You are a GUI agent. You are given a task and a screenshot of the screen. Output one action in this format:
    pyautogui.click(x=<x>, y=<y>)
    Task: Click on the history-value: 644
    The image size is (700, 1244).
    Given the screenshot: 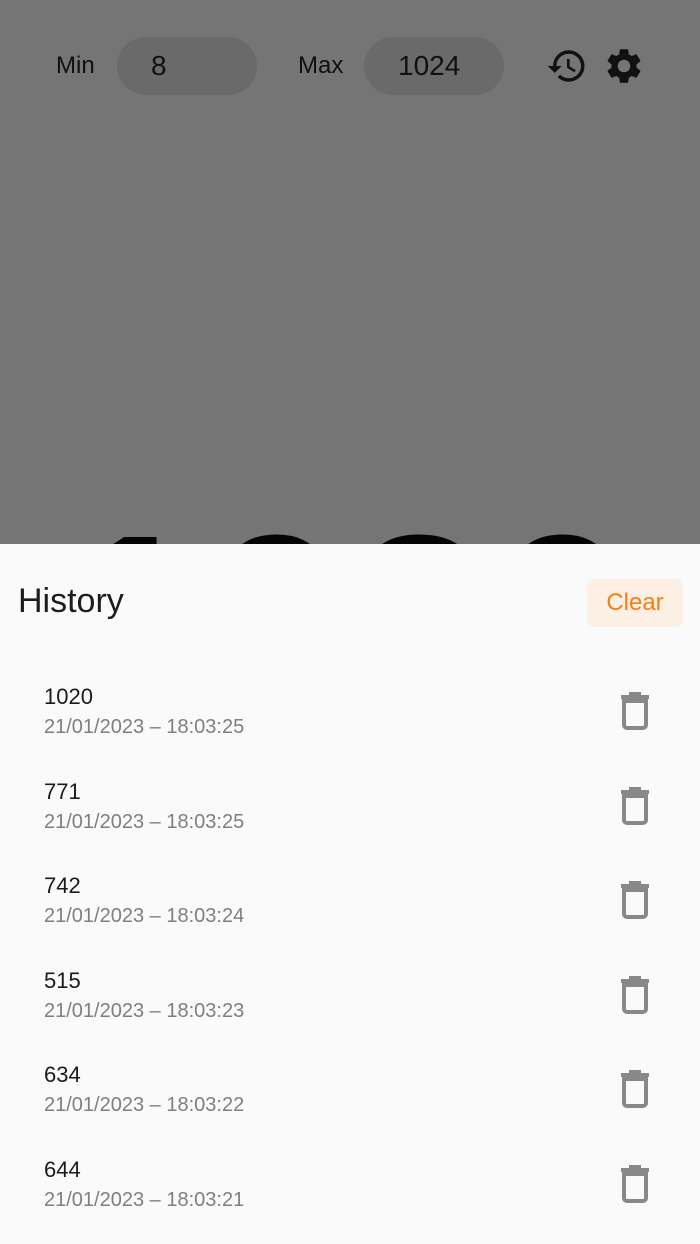 What is the action you would take?
    pyautogui.click(x=62, y=1169)
    